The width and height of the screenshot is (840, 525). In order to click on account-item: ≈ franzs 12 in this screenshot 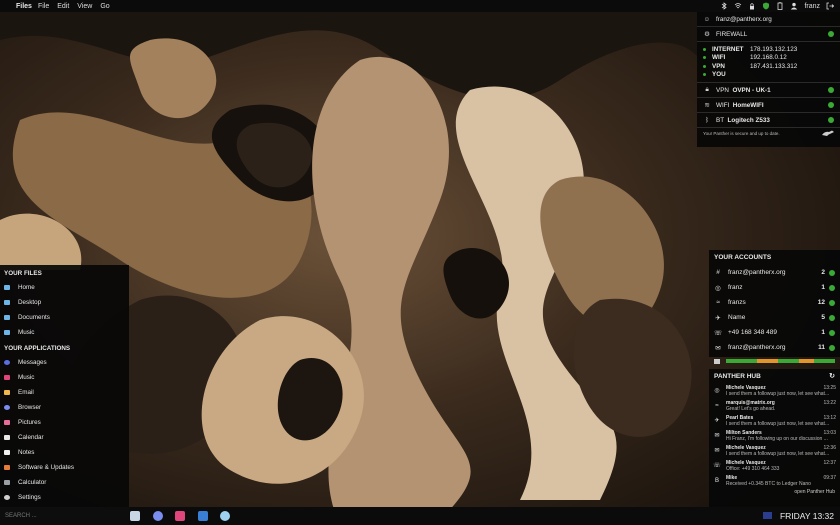, I will do `click(774, 302)`.